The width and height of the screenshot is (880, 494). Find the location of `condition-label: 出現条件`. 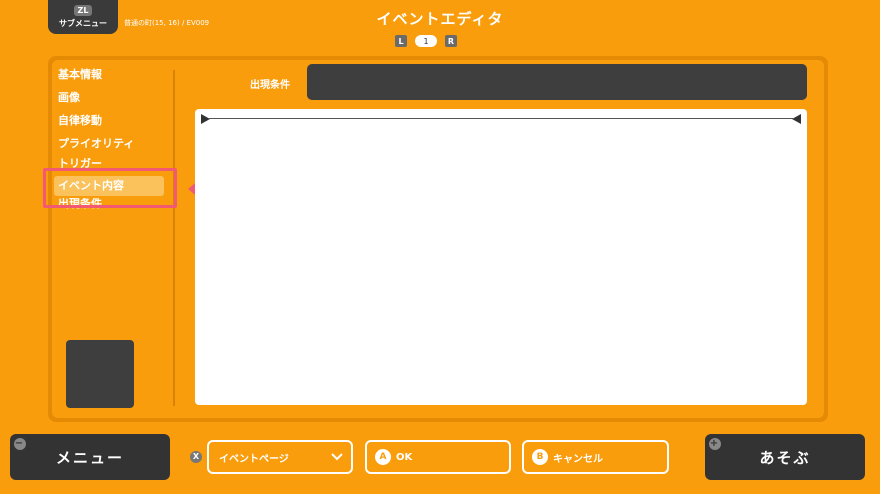

condition-label: 出現条件 is located at coordinates (270, 85).